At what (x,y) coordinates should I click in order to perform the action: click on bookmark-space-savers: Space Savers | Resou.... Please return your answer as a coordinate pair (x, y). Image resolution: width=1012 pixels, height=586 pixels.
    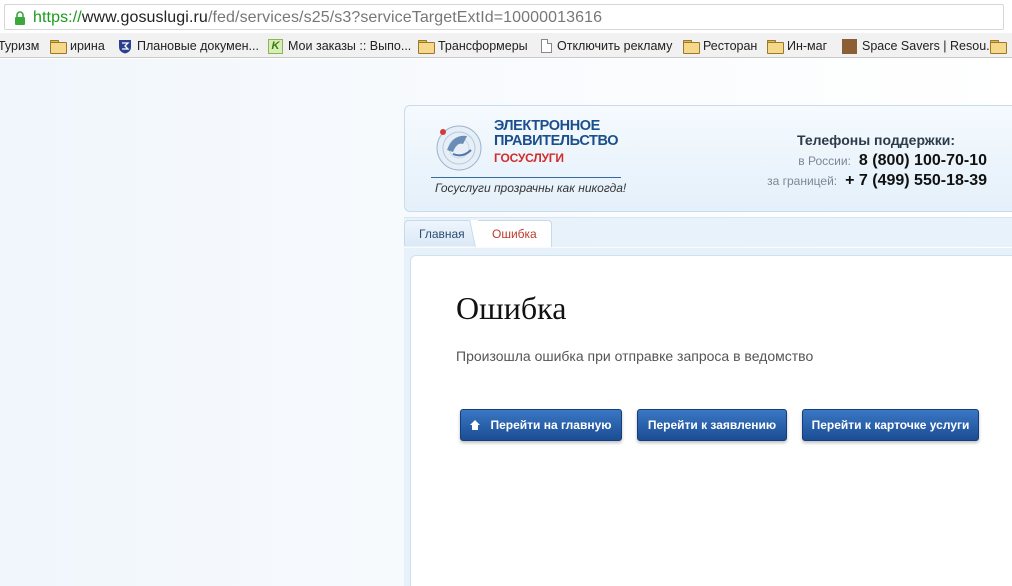
    Looking at the image, I should click on (919, 46).